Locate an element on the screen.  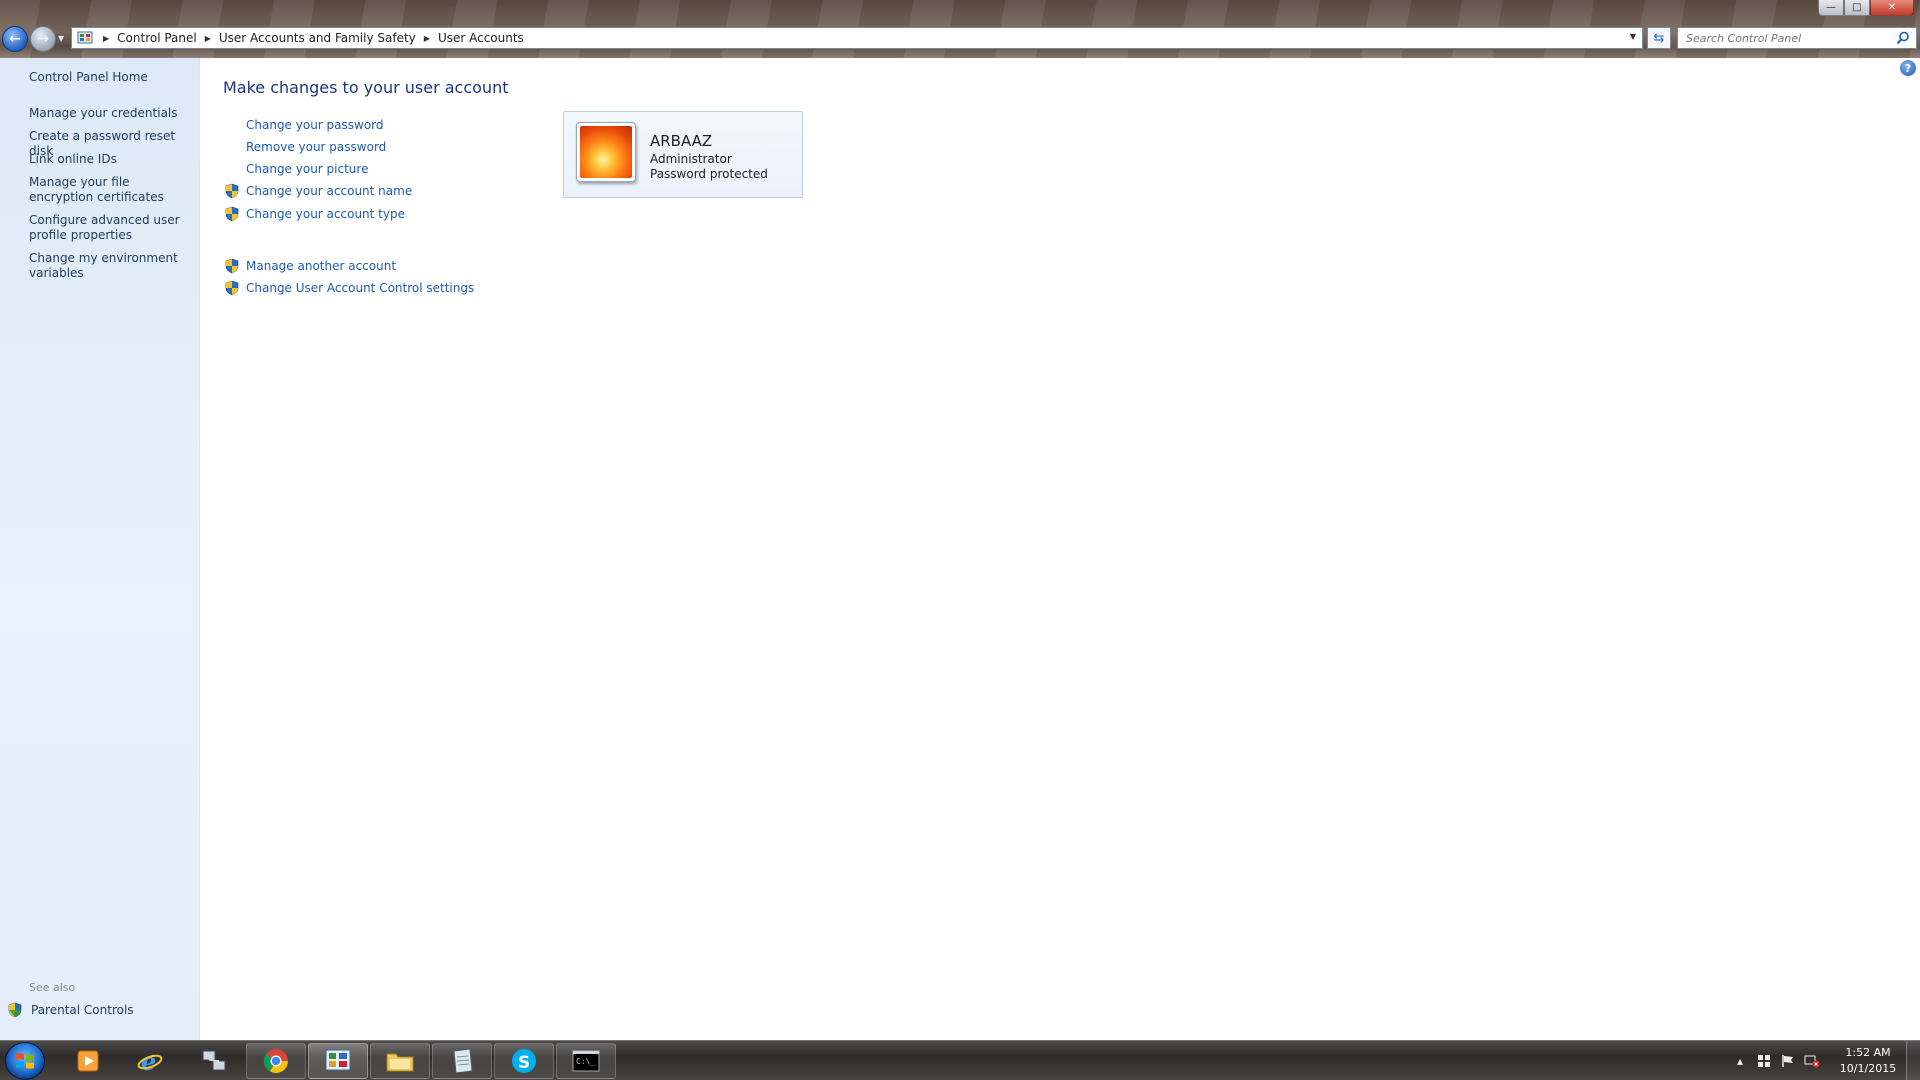
forward-button: → is located at coordinates (43, 39).